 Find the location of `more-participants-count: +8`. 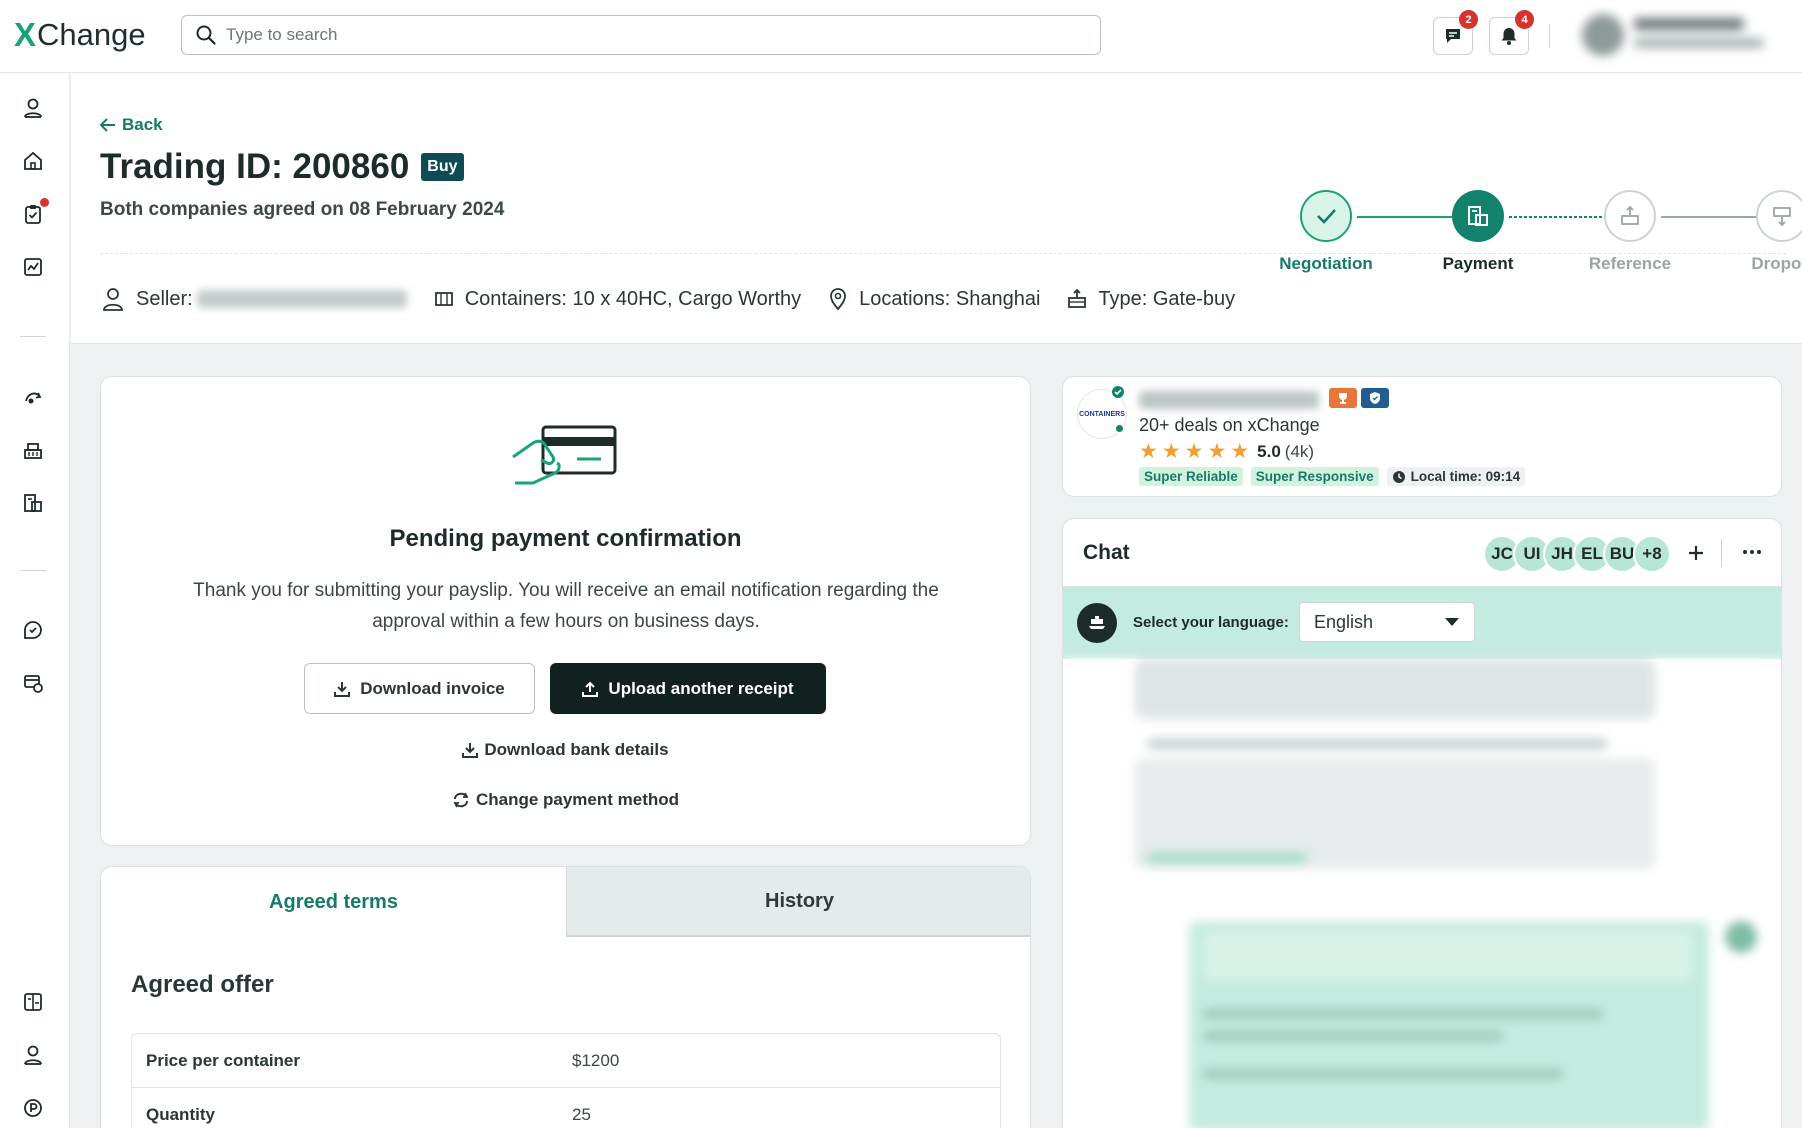

more-participants-count: +8 is located at coordinates (1652, 554).